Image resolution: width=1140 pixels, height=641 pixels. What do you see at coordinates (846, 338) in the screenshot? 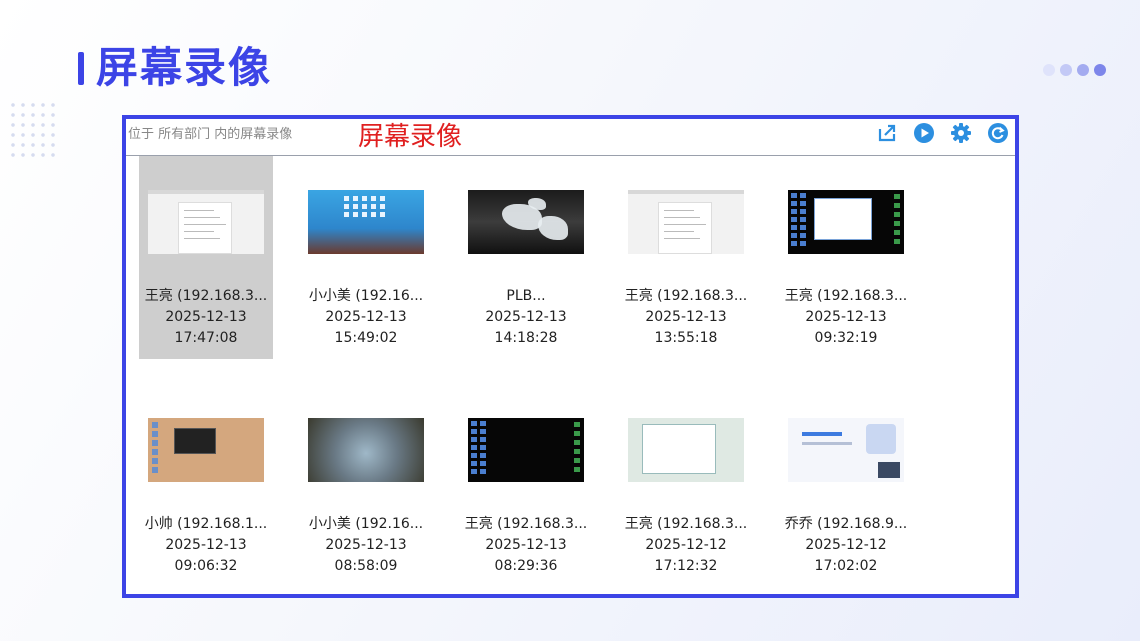
I see `recording-time: 09:32:19` at bounding box center [846, 338].